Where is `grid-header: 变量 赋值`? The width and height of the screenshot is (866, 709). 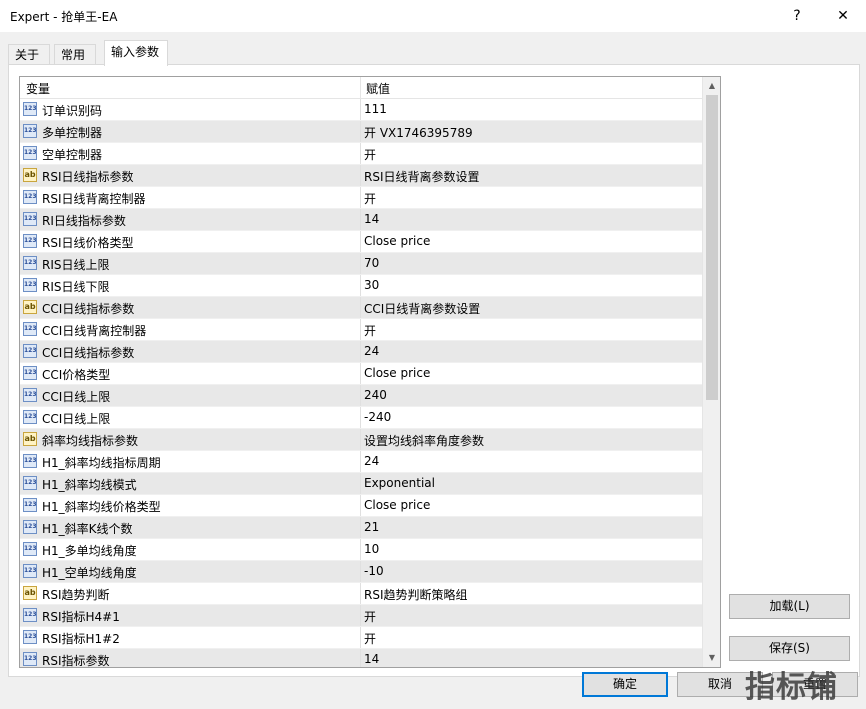
grid-header: 变量 赋值 is located at coordinates (361, 88).